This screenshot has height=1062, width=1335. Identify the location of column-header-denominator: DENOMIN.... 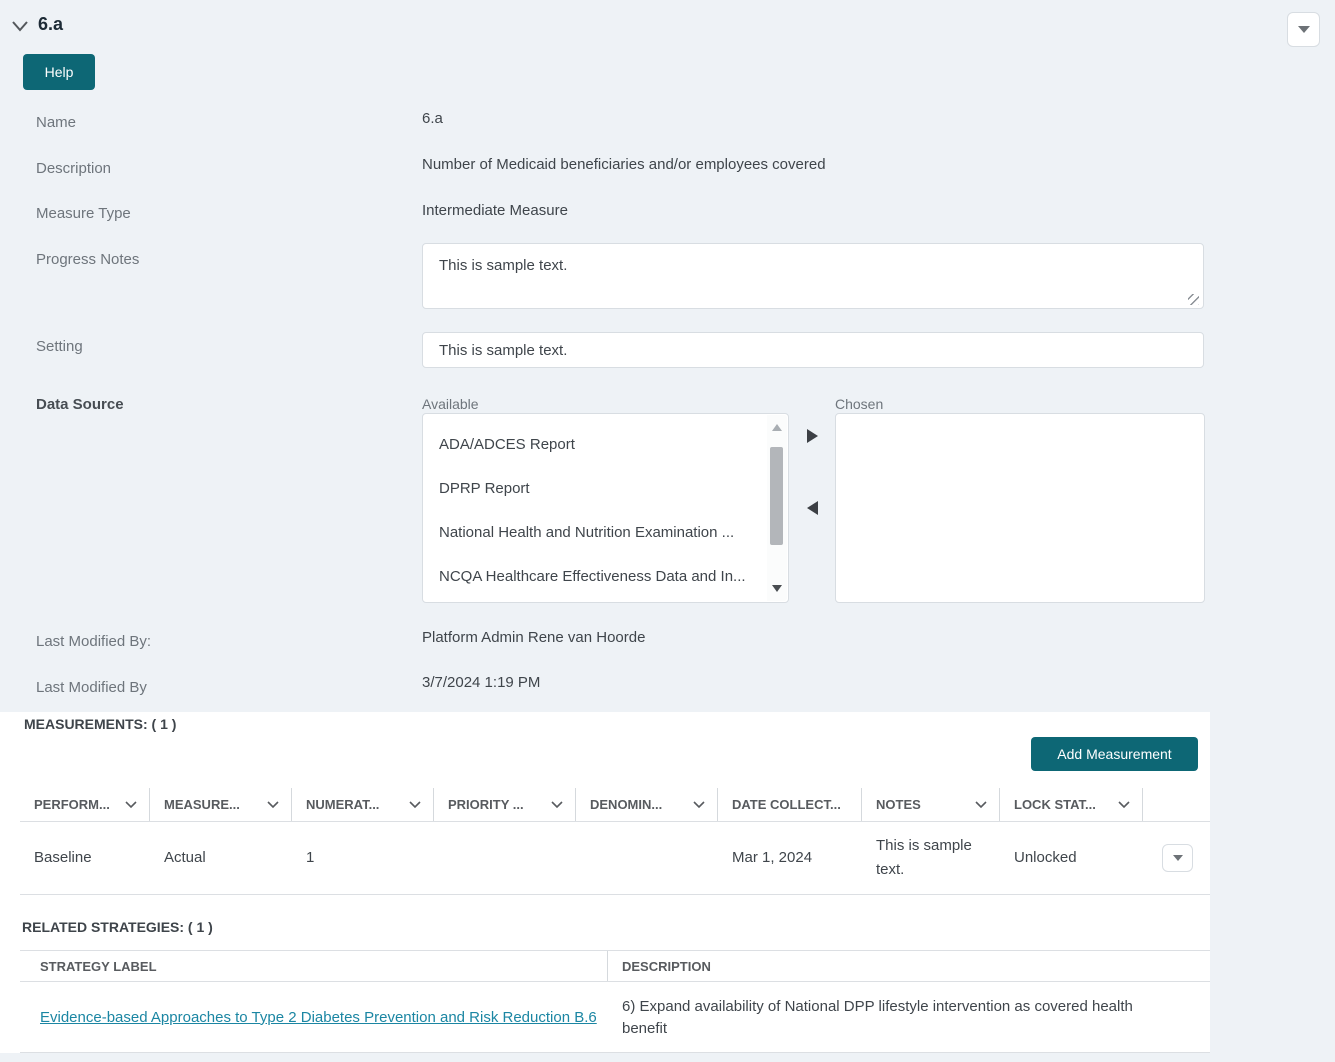
(647, 804).